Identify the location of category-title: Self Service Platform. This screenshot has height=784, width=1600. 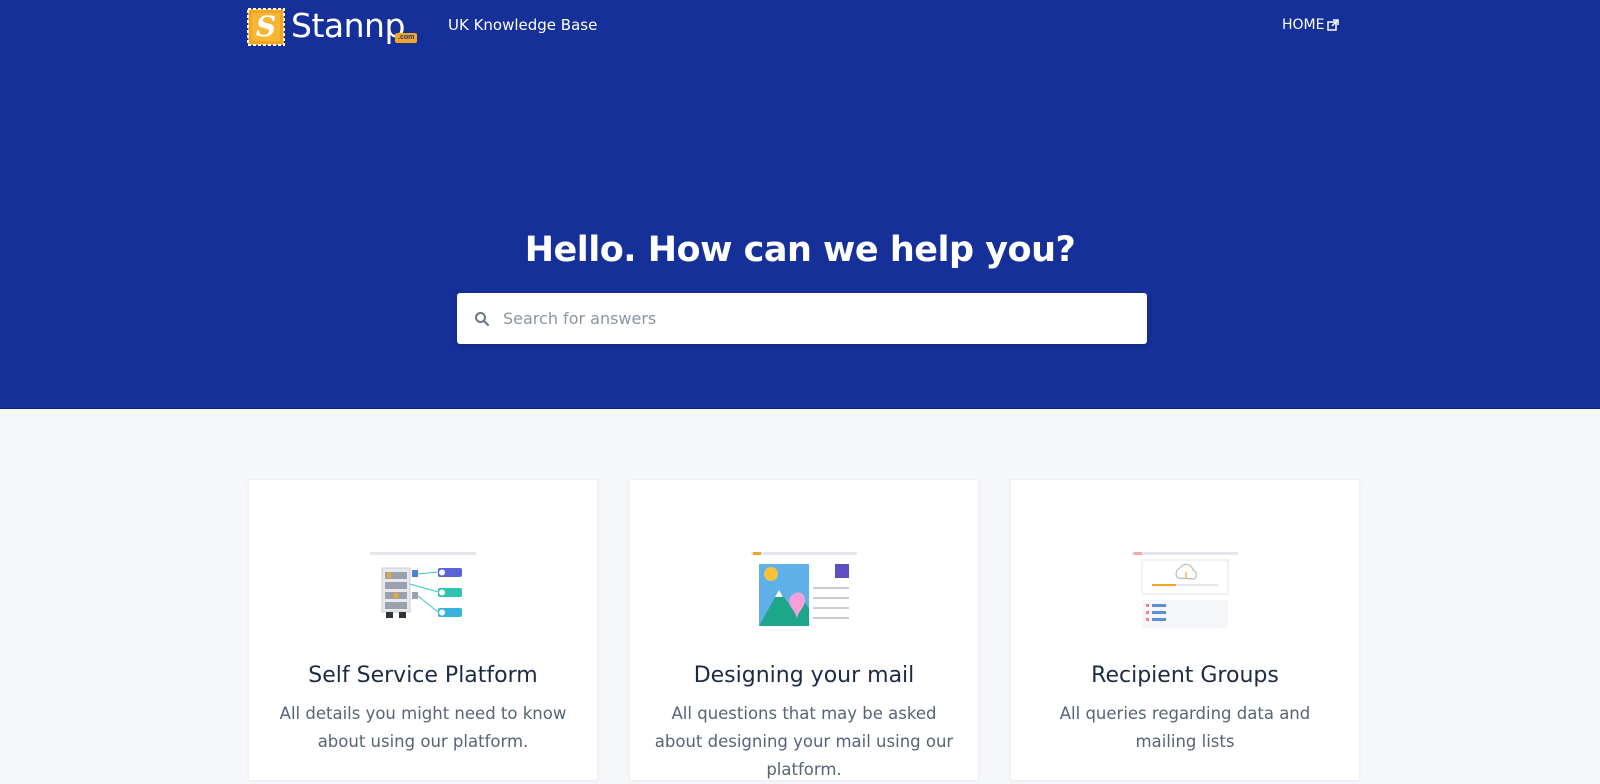
(423, 675).